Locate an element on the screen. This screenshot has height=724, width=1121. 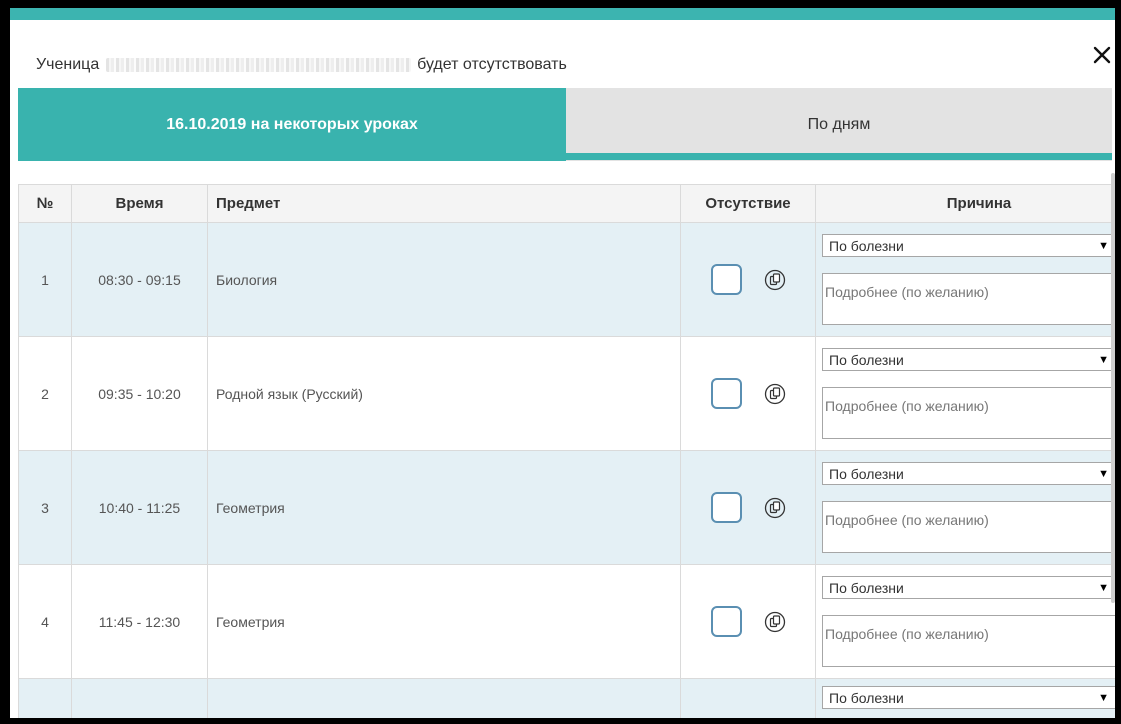
row-time: 09:35 - 10:20 is located at coordinates (139, 393).